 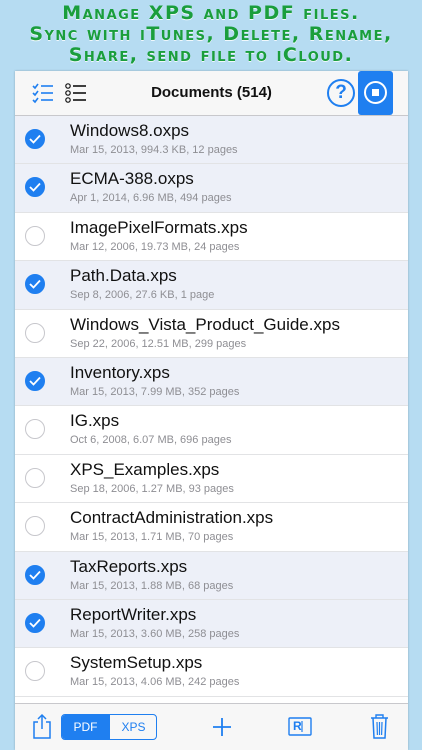 I want to click on segment-pdf: PDF, so click(x=85, y=727).